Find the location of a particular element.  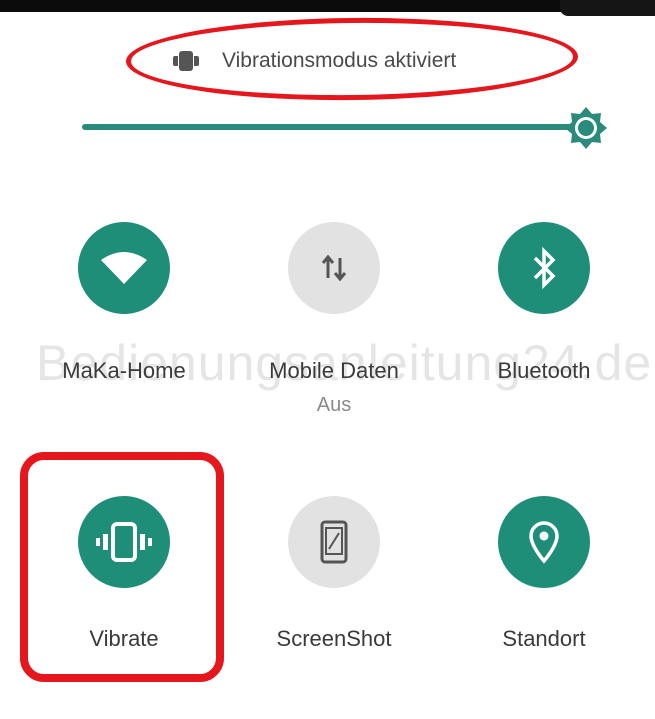

tile-location: Standort is located at coordinates (544, 574).